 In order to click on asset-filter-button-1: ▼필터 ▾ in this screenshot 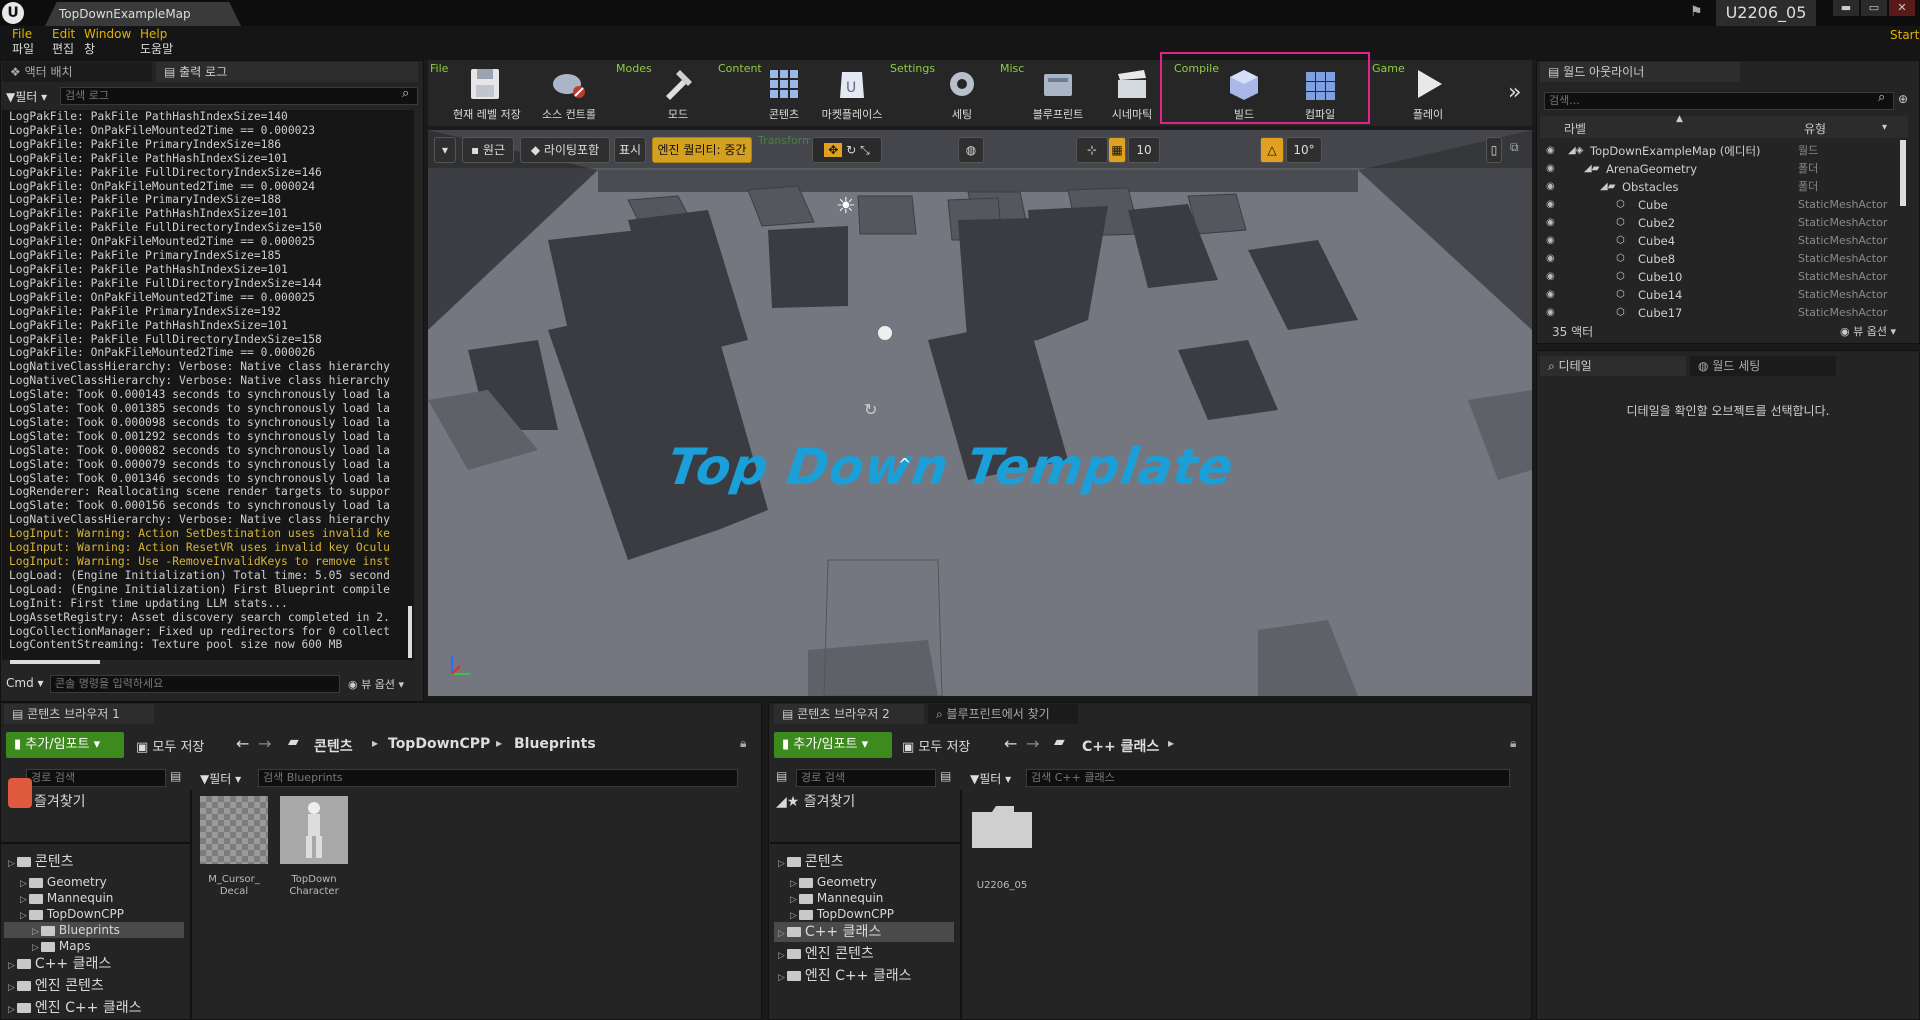, I will do `click(220, 778)`.